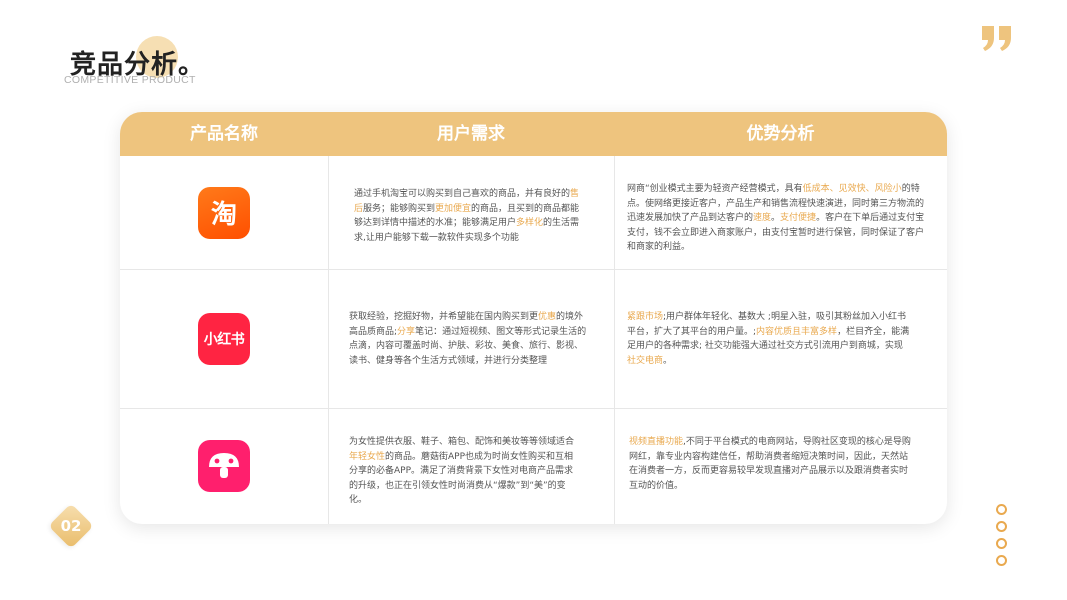  Describe the element at coordinates (444, 317) in the screenshot. I see `cell-text: 获取经验，挖掘好物，并希望能在国内购买到更` at that location.